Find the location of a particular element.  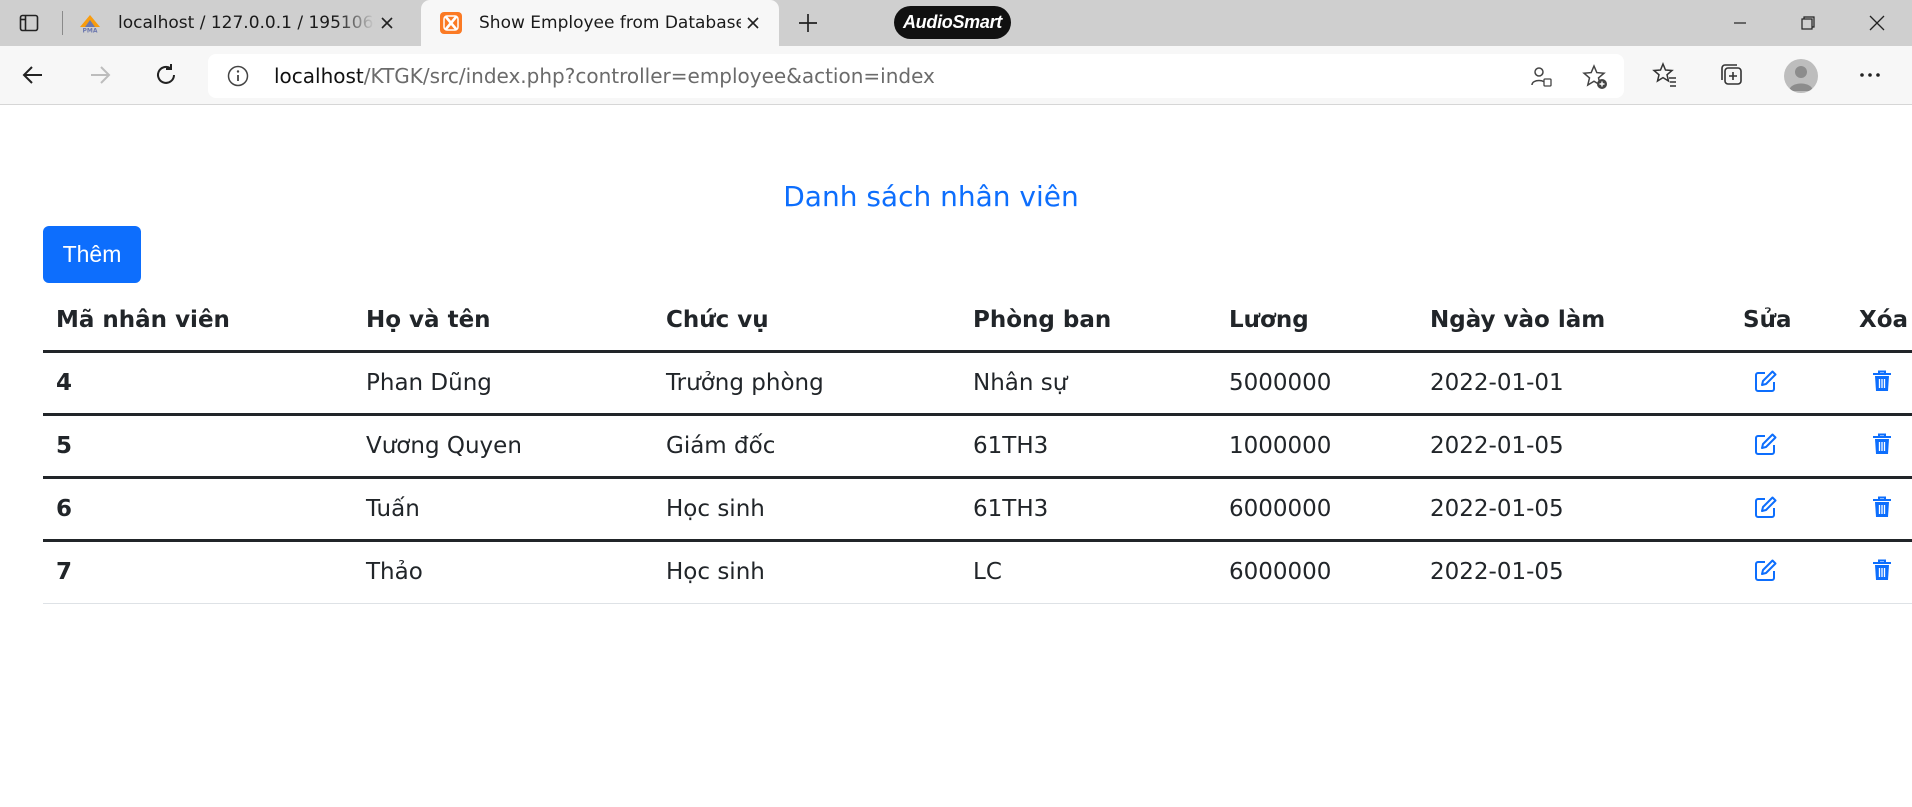

employee-id: 7 is located at coordinates (64, 572).